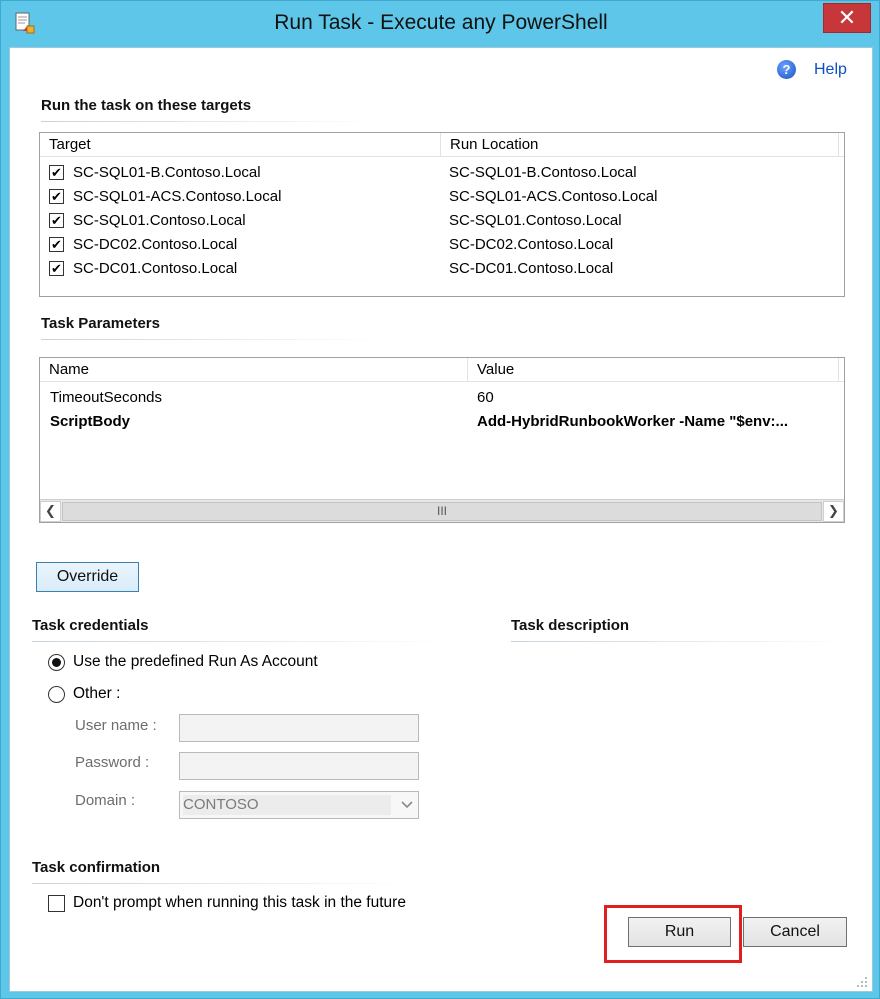 Image resolution: width=880 pixels, height=999 pixels. What do you see at coordinates (116, 725) in the screenshot?
I see `username-label: User name :` at bounding box center [116, 725].